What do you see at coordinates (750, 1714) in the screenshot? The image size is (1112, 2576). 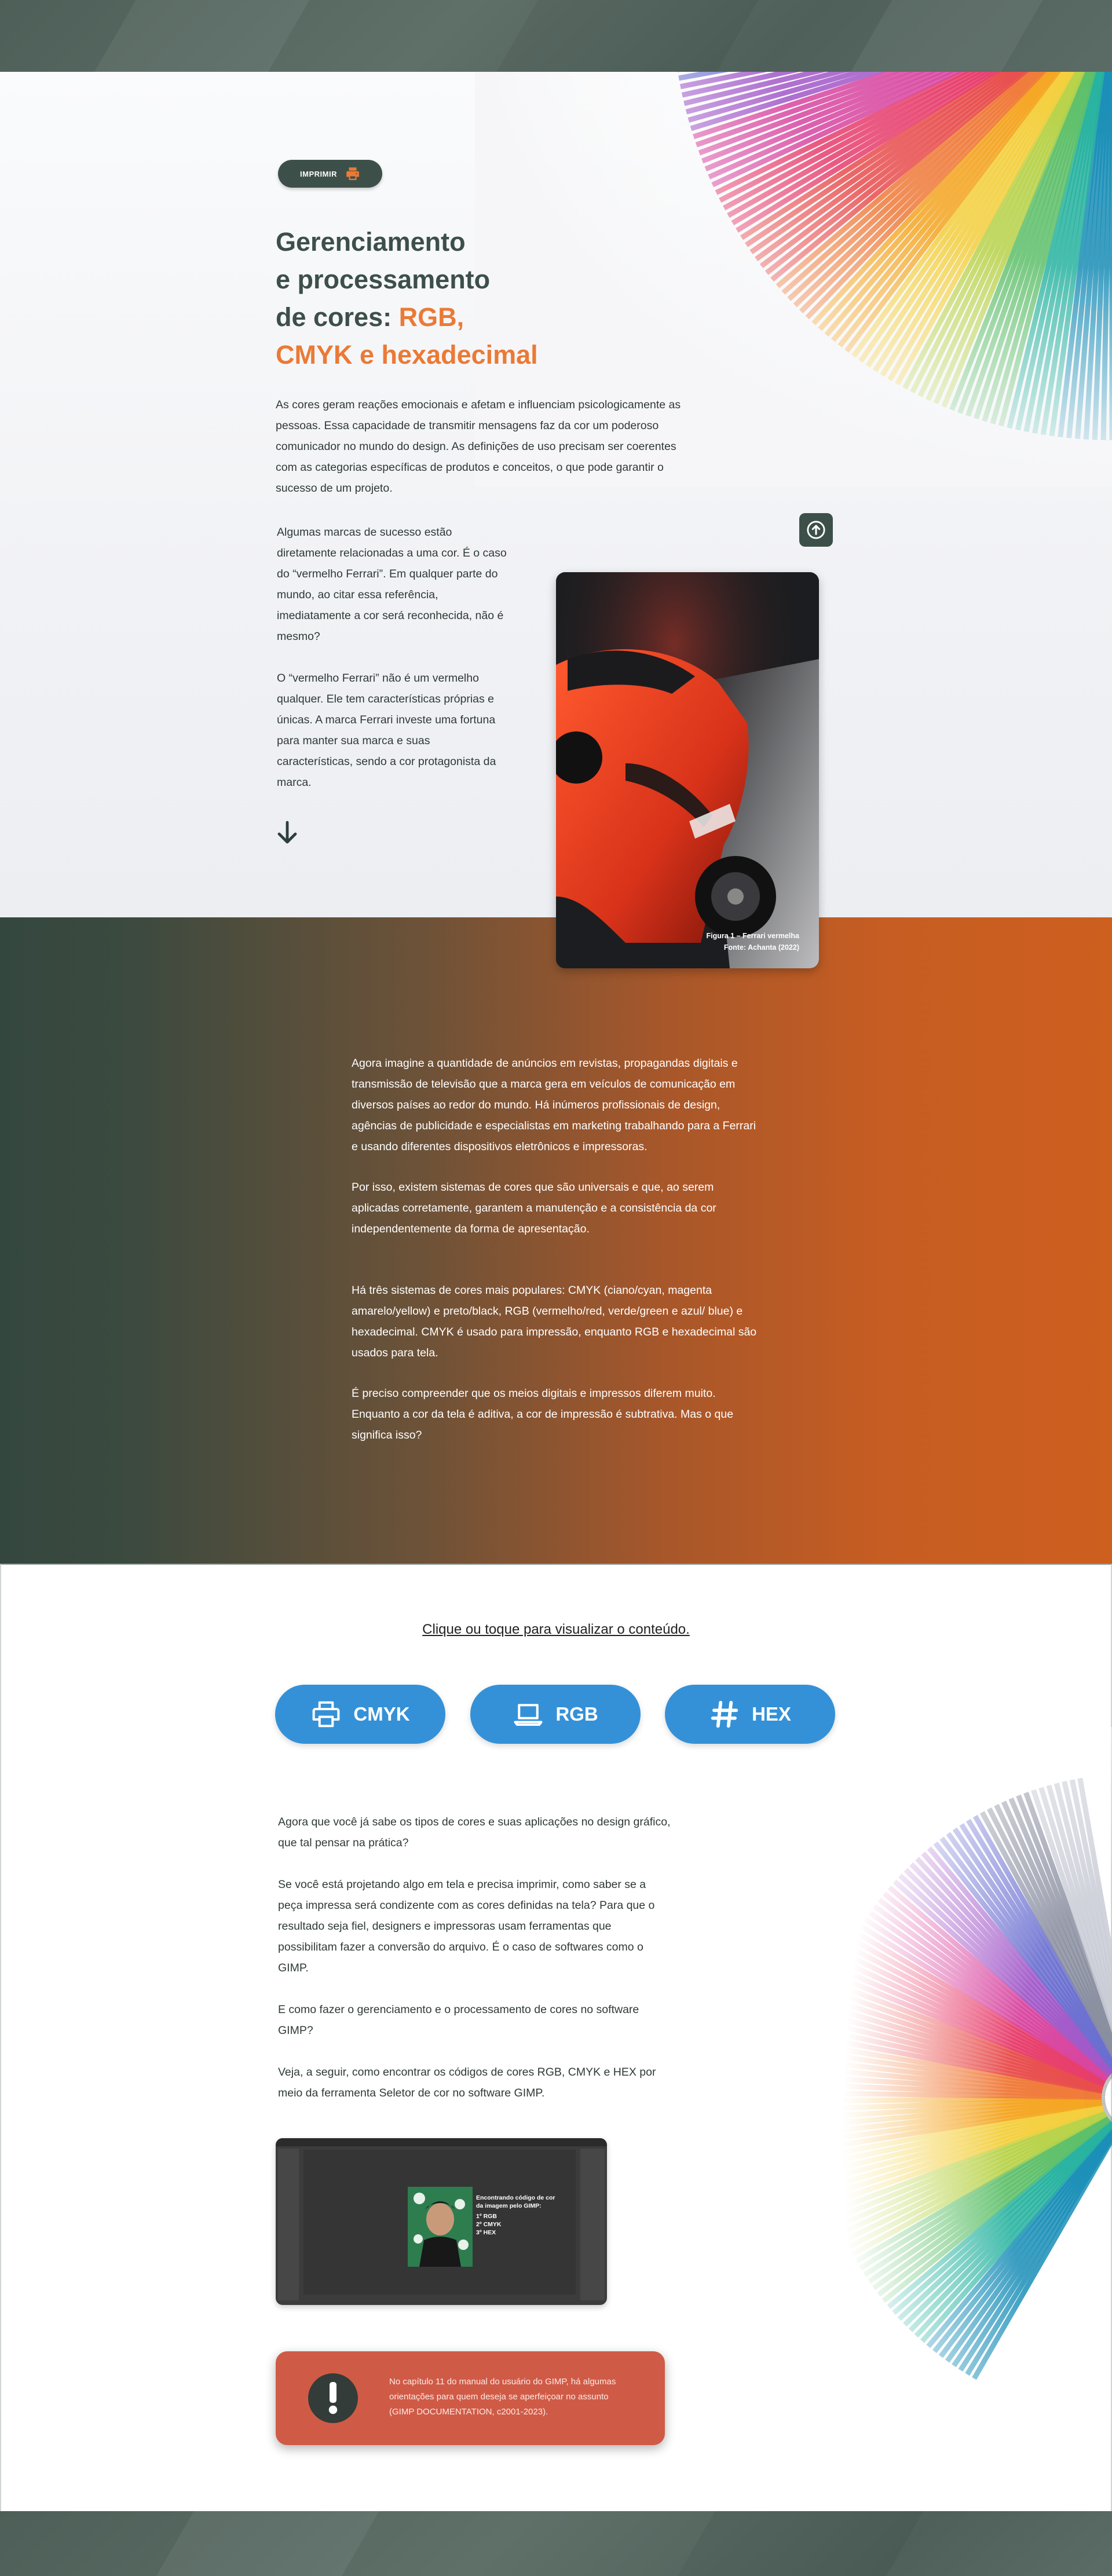 I see `hex-button: HEX` at bounding box center [750, 1714].